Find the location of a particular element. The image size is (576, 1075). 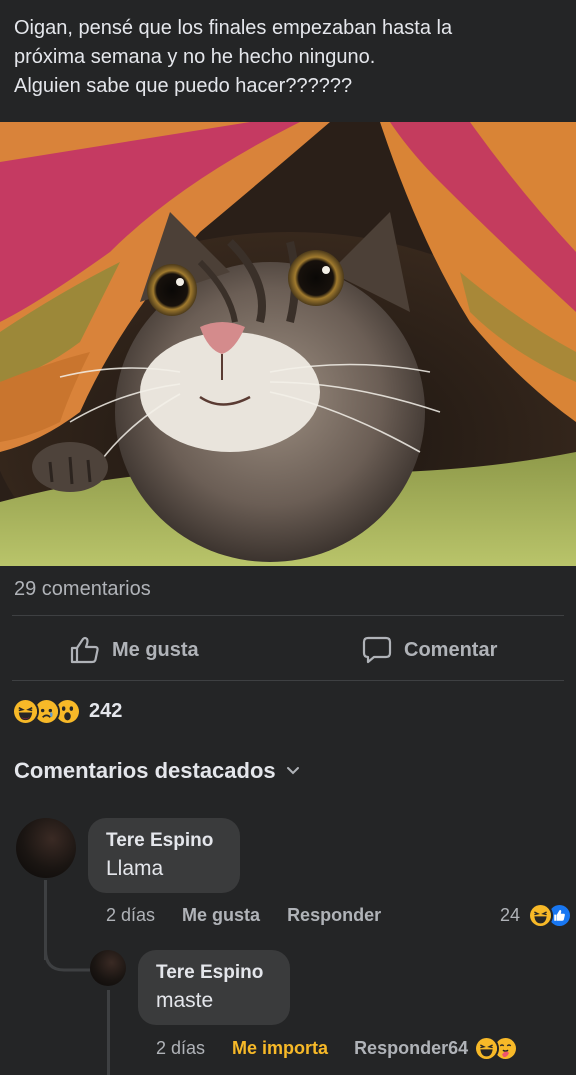

comment-reactions: 24 is located at coordinates (535, 915).